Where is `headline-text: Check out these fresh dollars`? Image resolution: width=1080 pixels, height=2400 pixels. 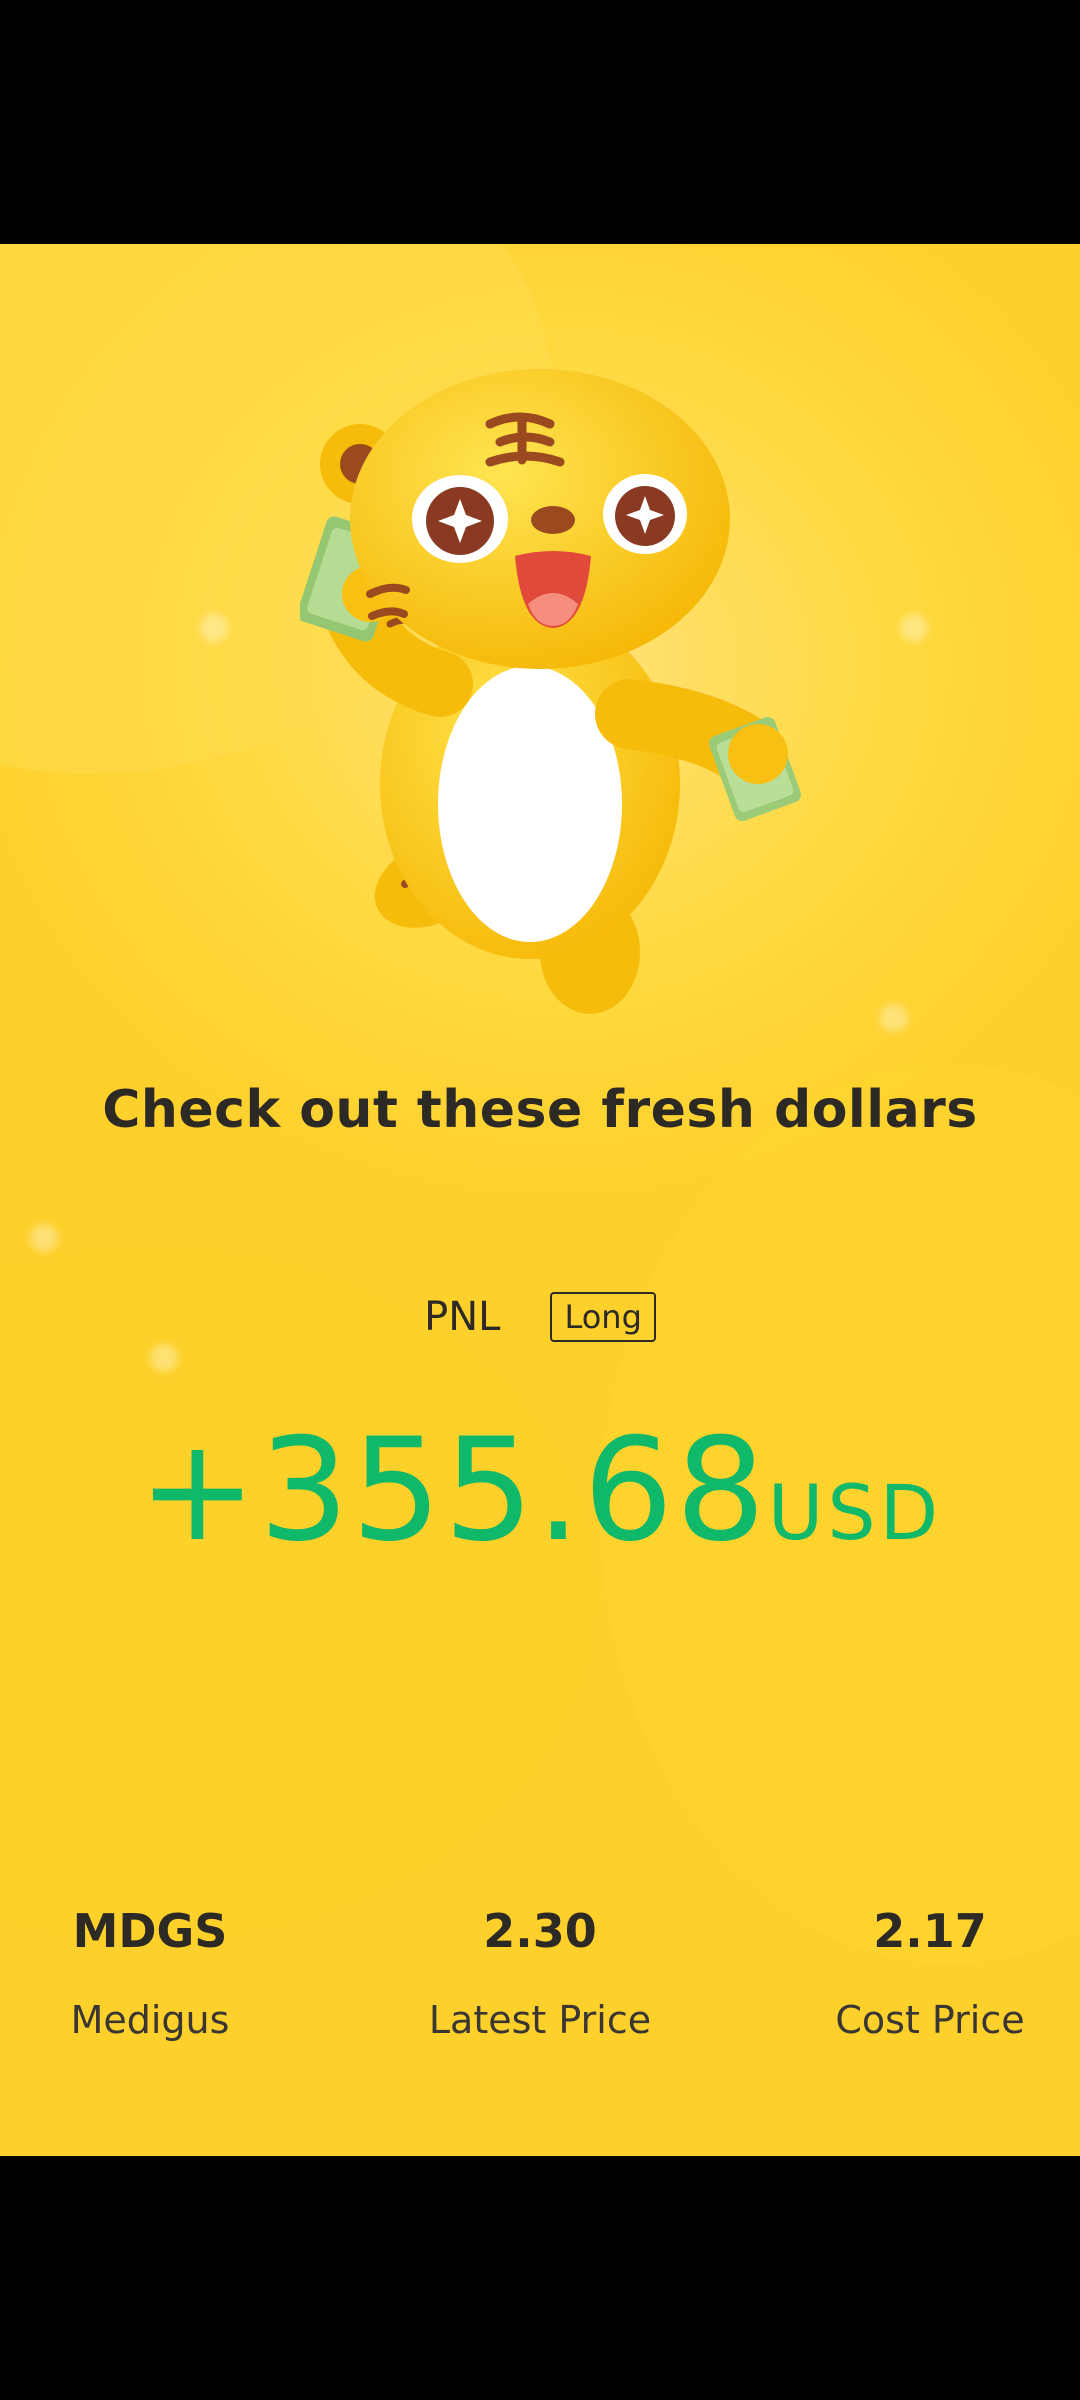
headline-text: Check out these fresh dollars is located at coordinates (540, 1110).